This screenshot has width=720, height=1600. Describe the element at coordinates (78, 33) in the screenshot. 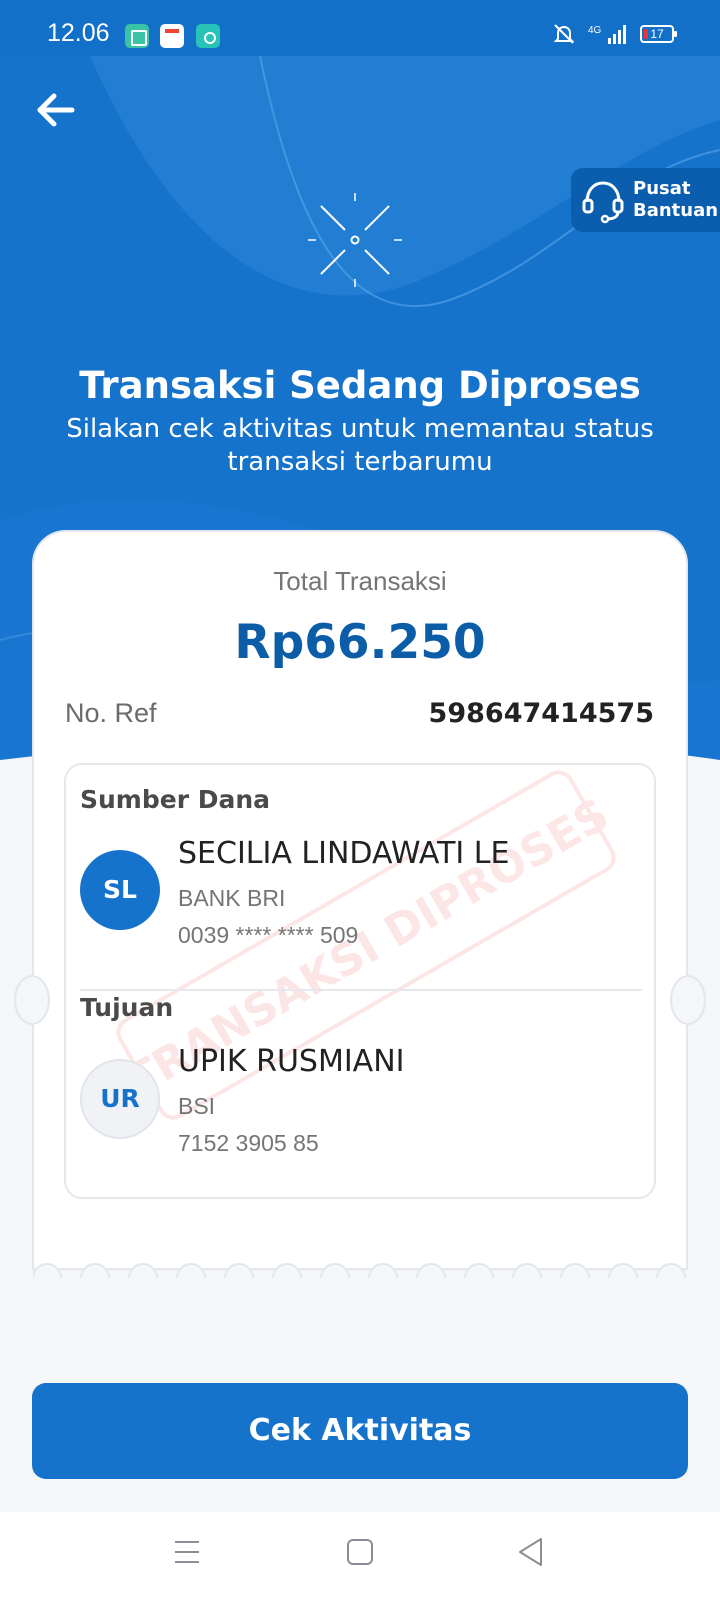

I see `status-time: 12.06` at that location.